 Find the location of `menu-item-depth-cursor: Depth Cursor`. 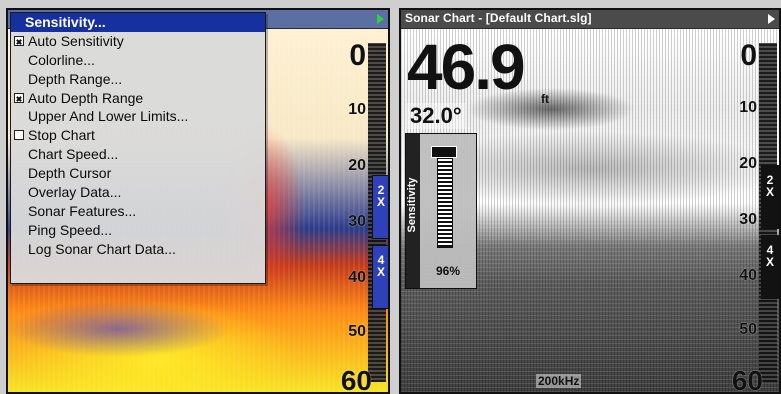

menu-item-depth-cursor: Depth Cursor is located at coordinates (138, 173).